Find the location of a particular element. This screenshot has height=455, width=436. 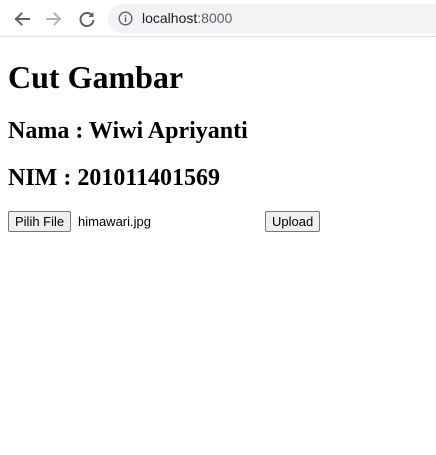

student-name-heading: Nama : Wiwi Apriyanti is located at coordinates (128, 131).